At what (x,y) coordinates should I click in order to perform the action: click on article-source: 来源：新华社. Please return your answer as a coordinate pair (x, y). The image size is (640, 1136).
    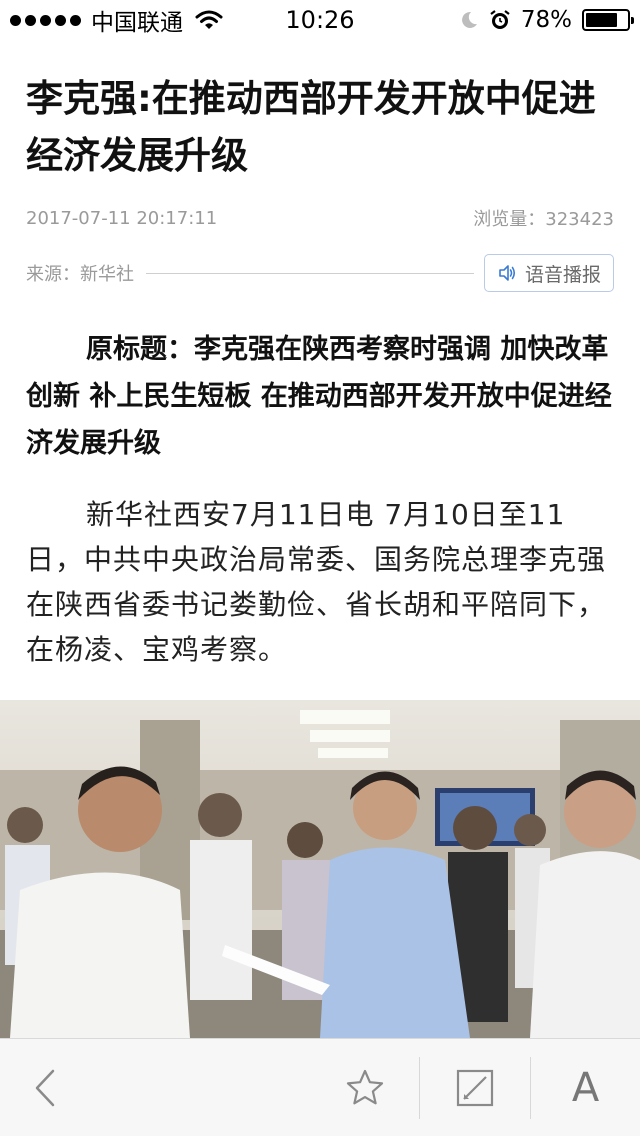
    Looking at the image, I should click on (80, 274).